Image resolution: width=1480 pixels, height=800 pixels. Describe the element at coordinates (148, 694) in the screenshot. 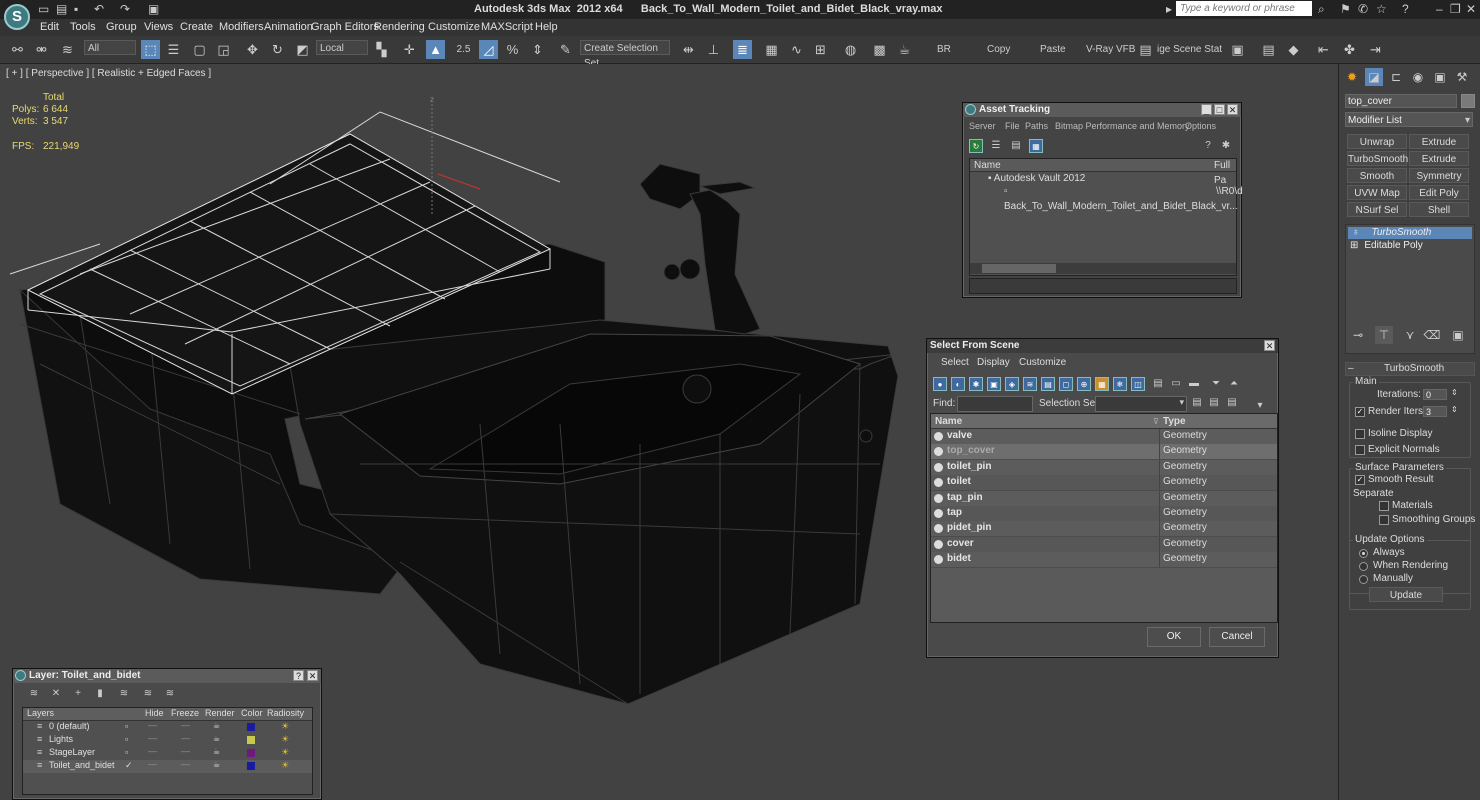

I see `hide-all-icon: ≋` at that location.